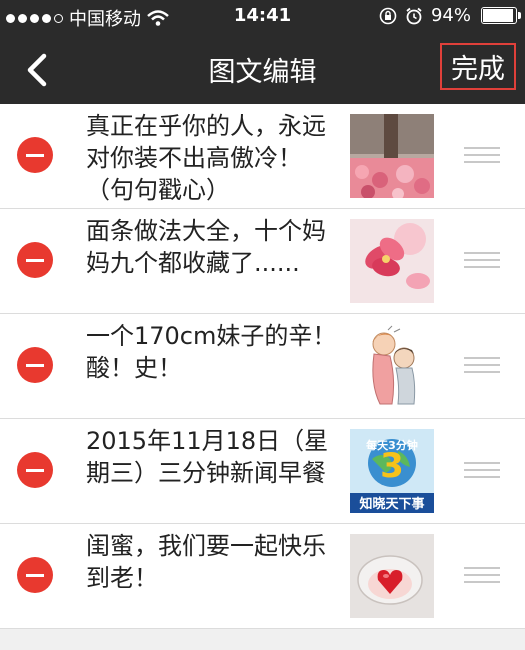 The height and width of the screenshot is (650, 525). Describe the element at coordinates (391, 504) in the screenshot. I see `thumb-logo-bottom: 知晓天下事` at that location.